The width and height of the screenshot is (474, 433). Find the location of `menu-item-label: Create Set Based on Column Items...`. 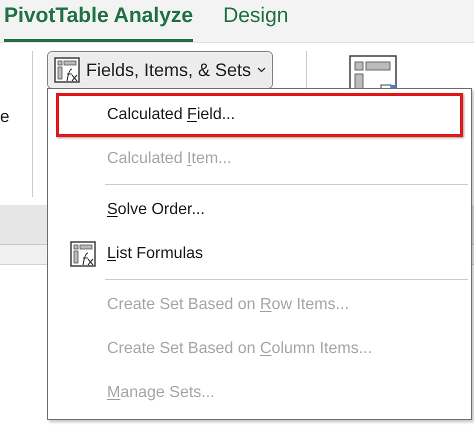

menu-item-label: Create Set Based on Column Items... is located at coordinates (239, 349).